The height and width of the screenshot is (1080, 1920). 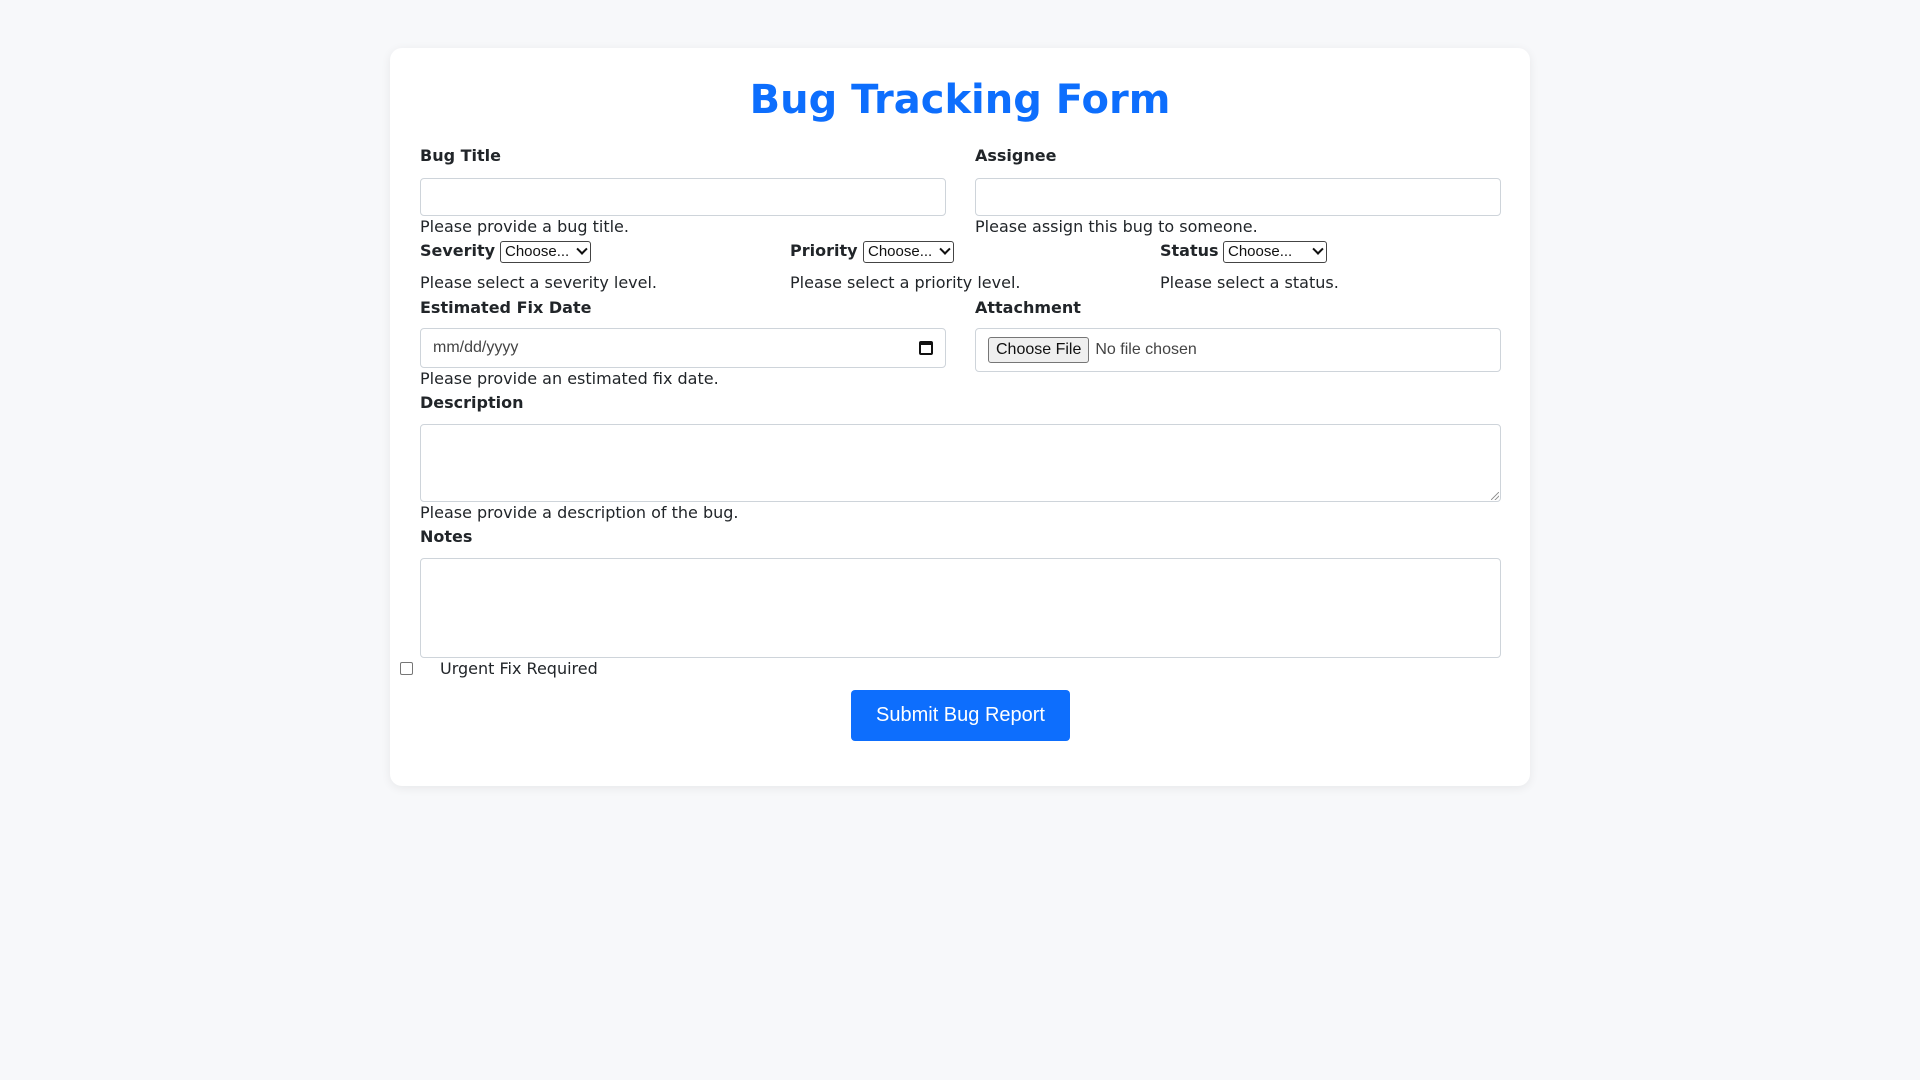 I want to click on fix-date-help: Please provide an estimated fix date., so click(x=569, y=378).